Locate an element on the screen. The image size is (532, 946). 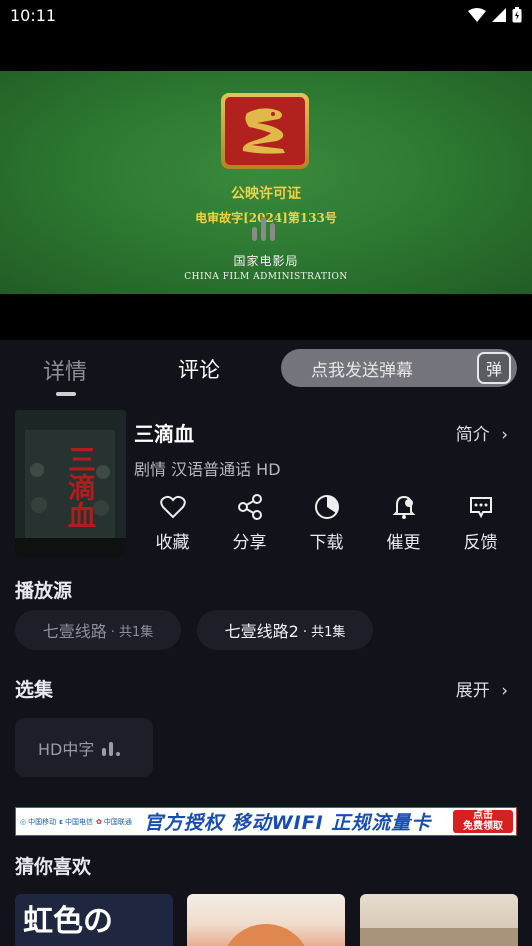
poster-figure is located at coordinates (266, 935).